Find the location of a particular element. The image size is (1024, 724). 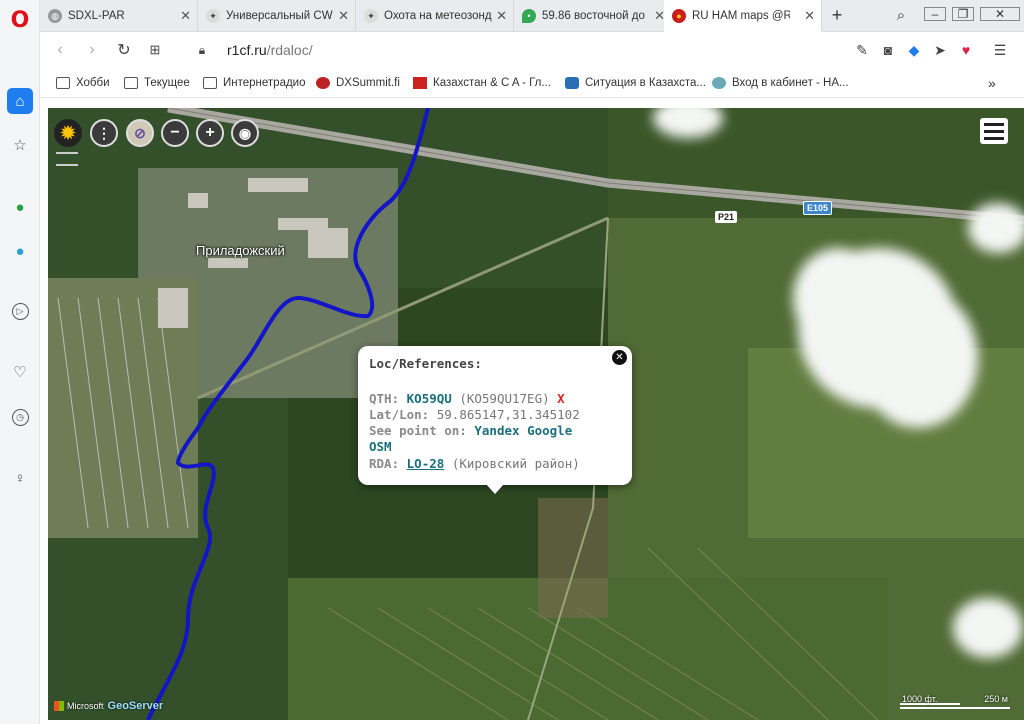

tab-title: RU HAM maps @R1C is located at coordinates (741, 15).